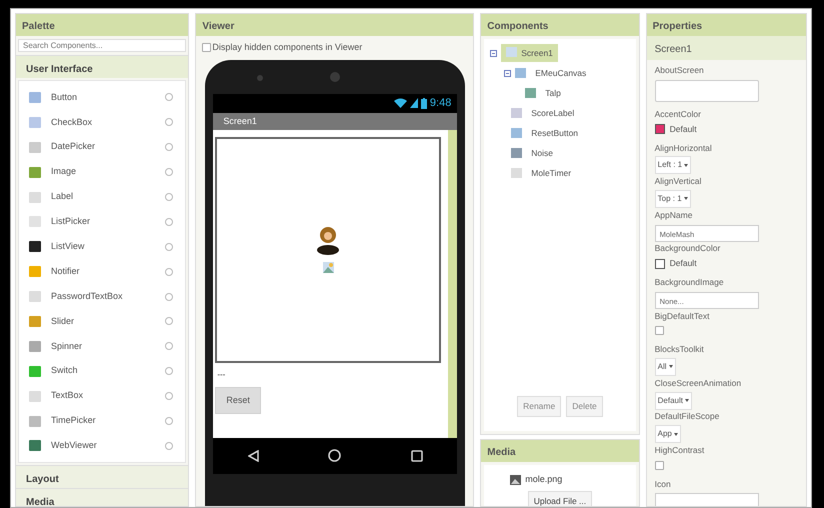  Describe the element at coordinates (680, 450) in the screenshot. I see `property-label: HighContrast` at that location.